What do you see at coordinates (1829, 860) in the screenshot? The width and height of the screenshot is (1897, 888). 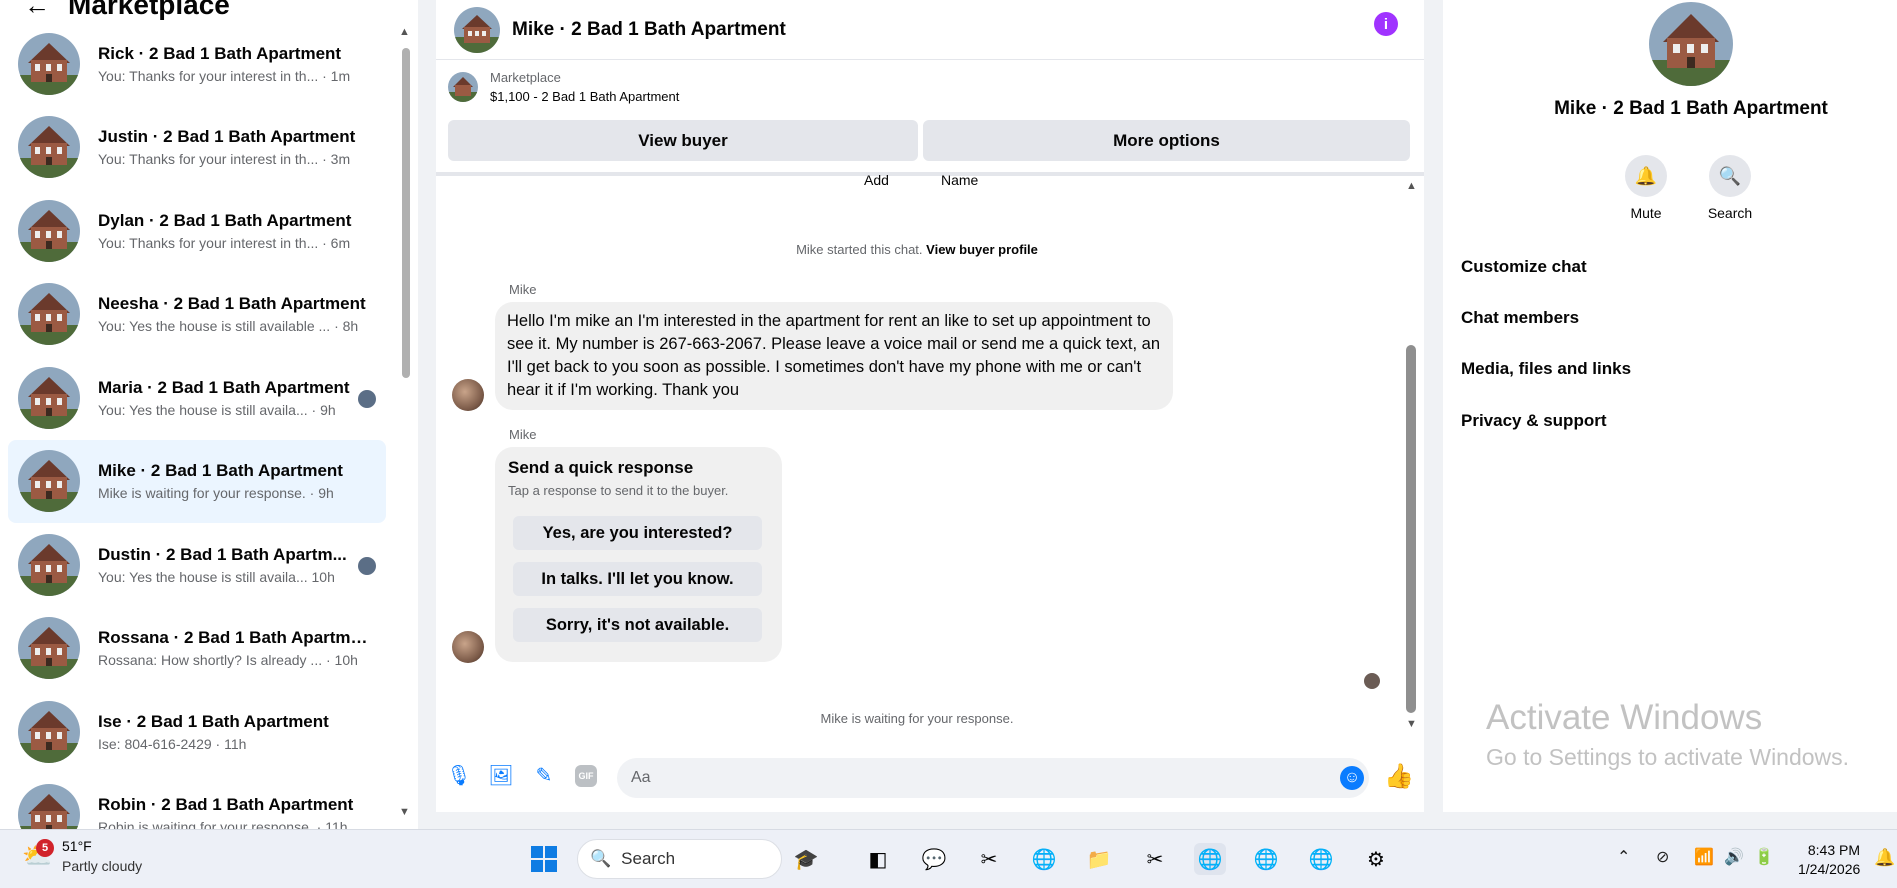 I see `system-clock: 8:43 PM 1/24/2026` at bounding box center [1829, 860].